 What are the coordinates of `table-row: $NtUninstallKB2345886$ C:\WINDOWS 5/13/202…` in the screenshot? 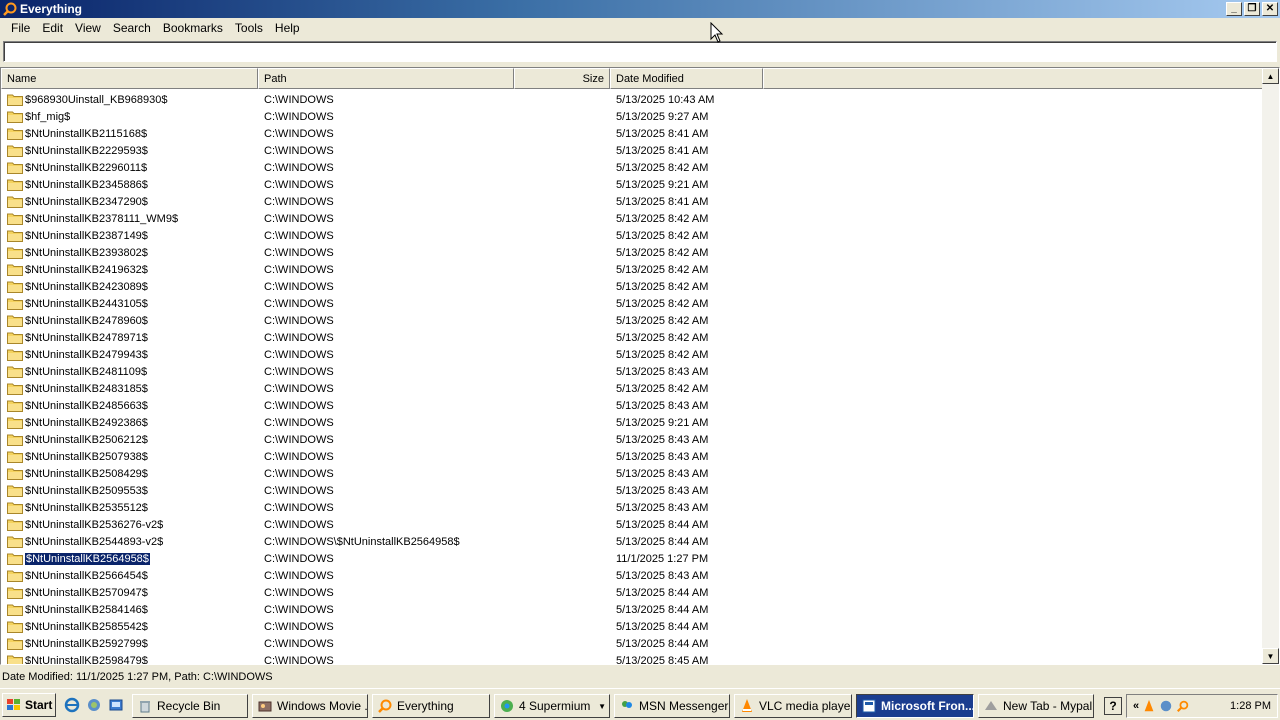 It's located at (632, 184).